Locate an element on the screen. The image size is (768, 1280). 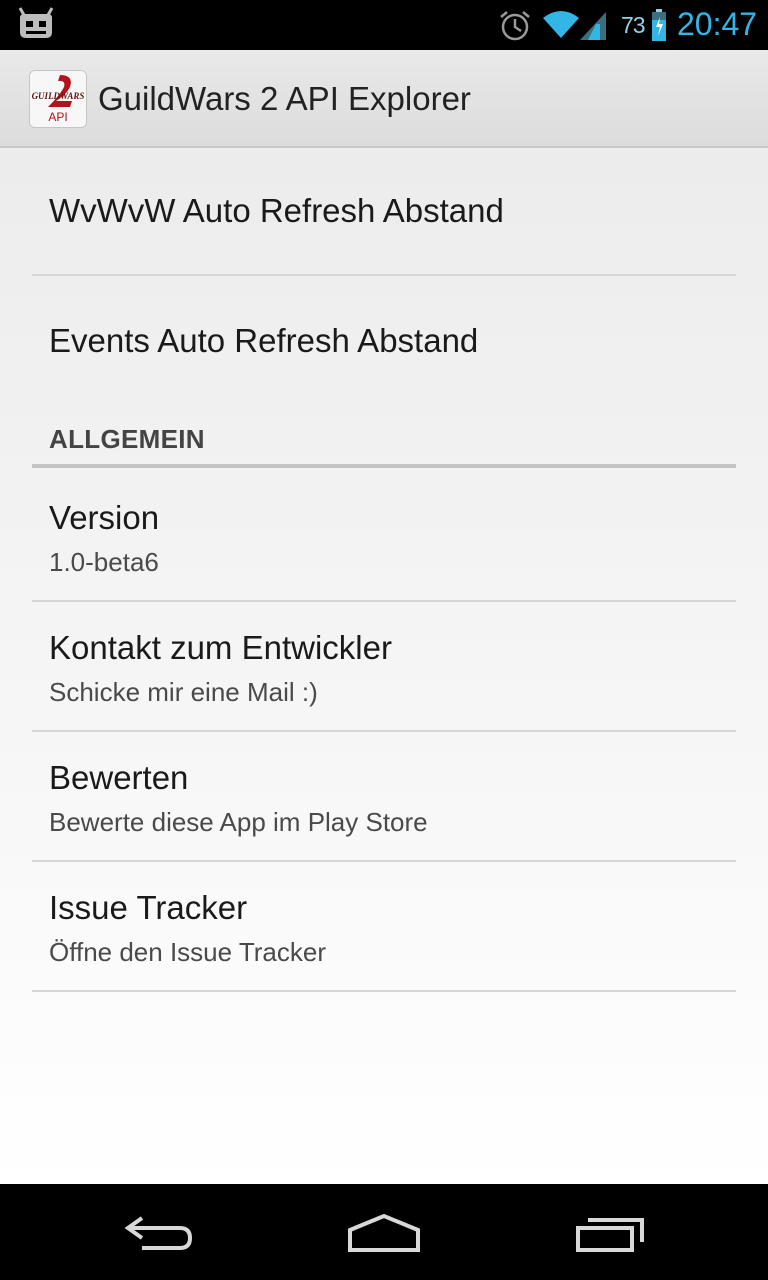
app-title: GuildWars 2 API Explorer is located at coordinates (284, 98).